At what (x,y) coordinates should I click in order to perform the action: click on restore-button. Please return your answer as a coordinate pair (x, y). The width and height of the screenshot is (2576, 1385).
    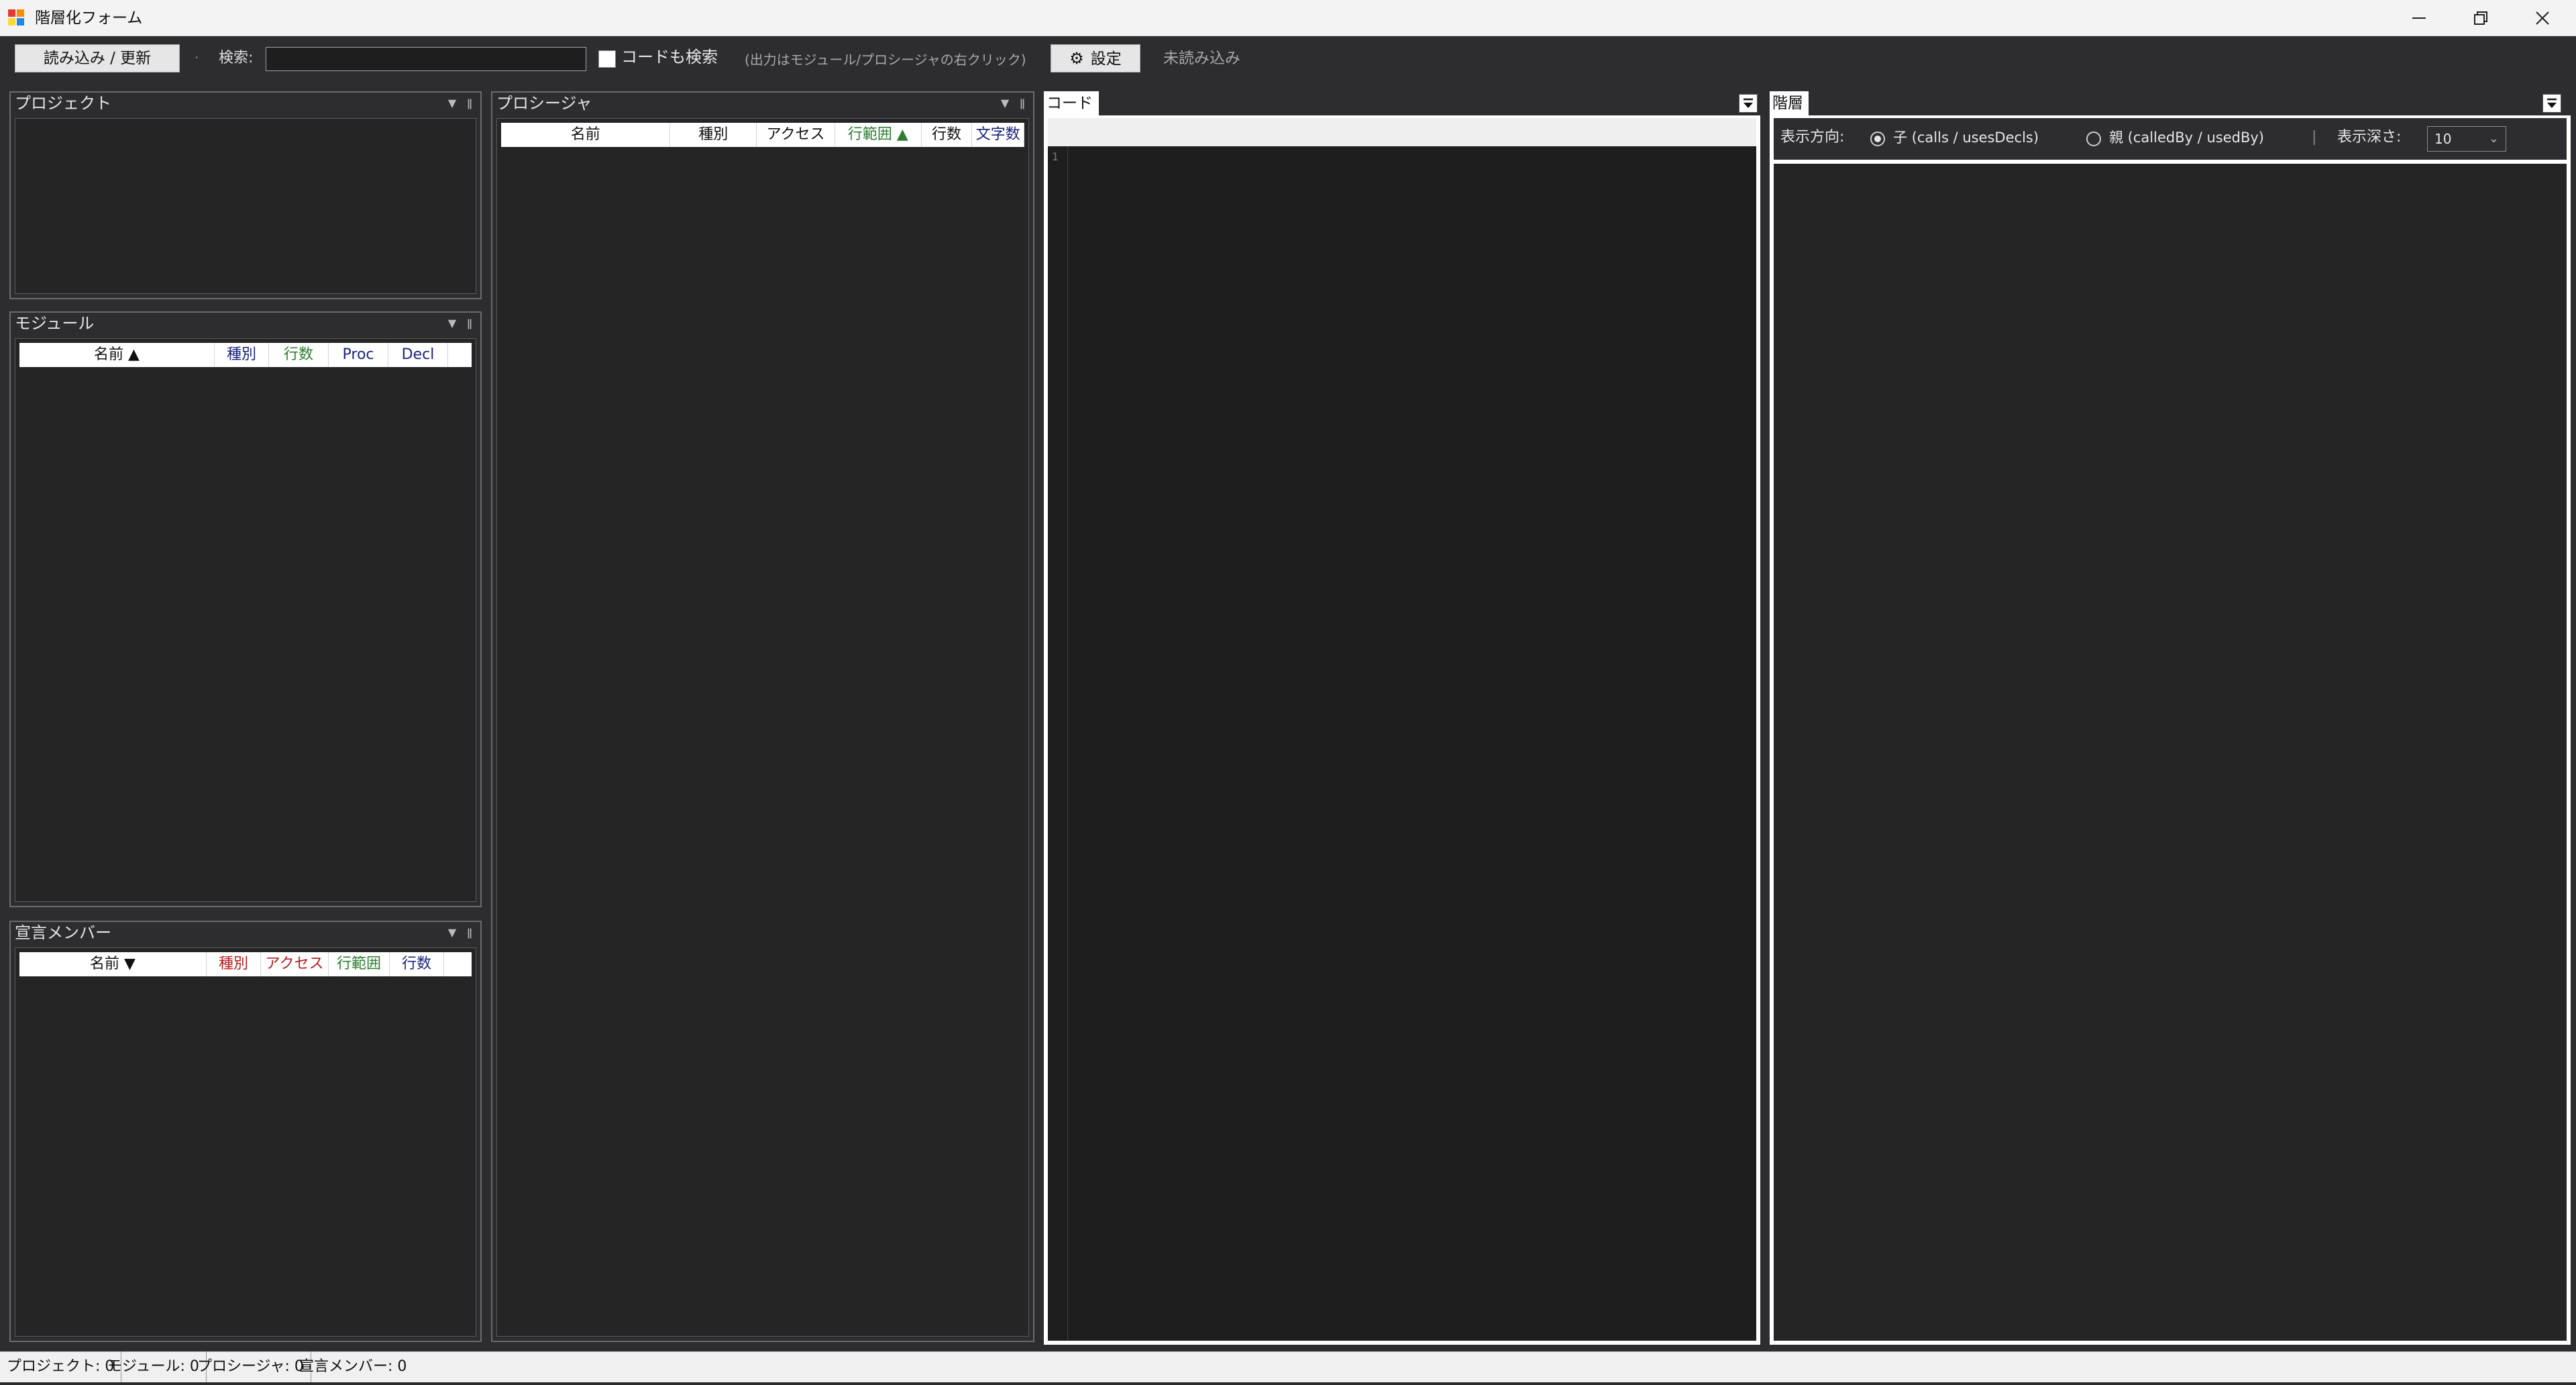
    Looking at the image, I should click on (2481, 18).